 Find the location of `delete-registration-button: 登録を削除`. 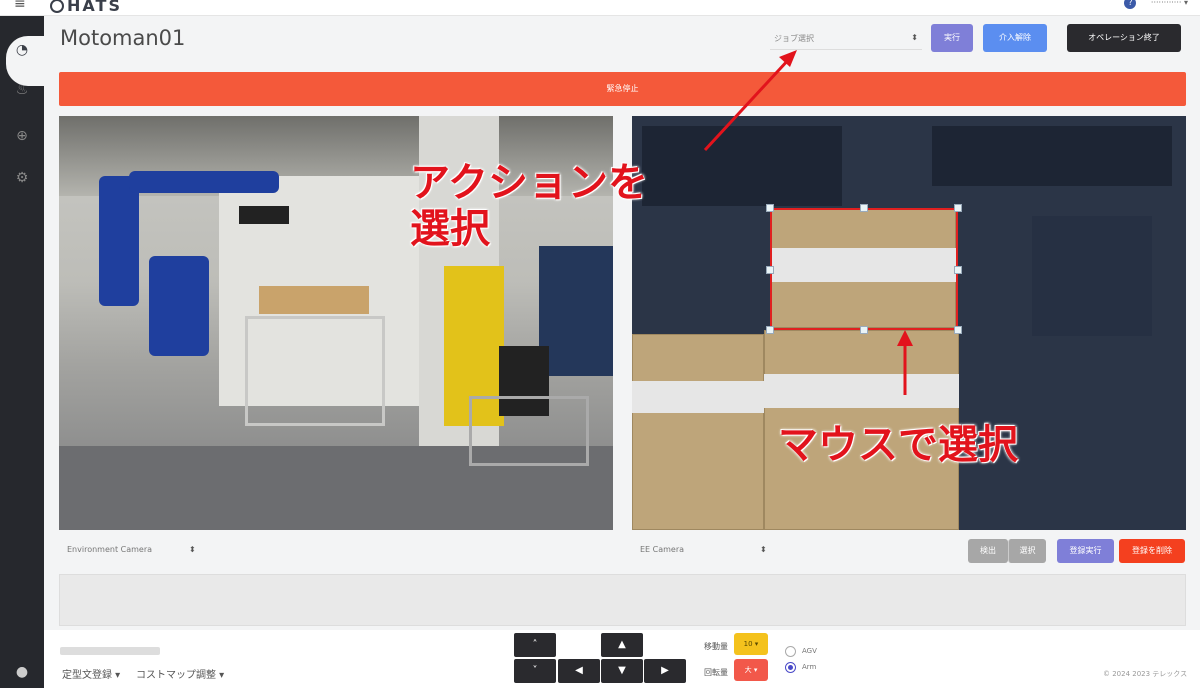

delete-registration-button: 登録を削除 is located at coordinates (1152, 551).